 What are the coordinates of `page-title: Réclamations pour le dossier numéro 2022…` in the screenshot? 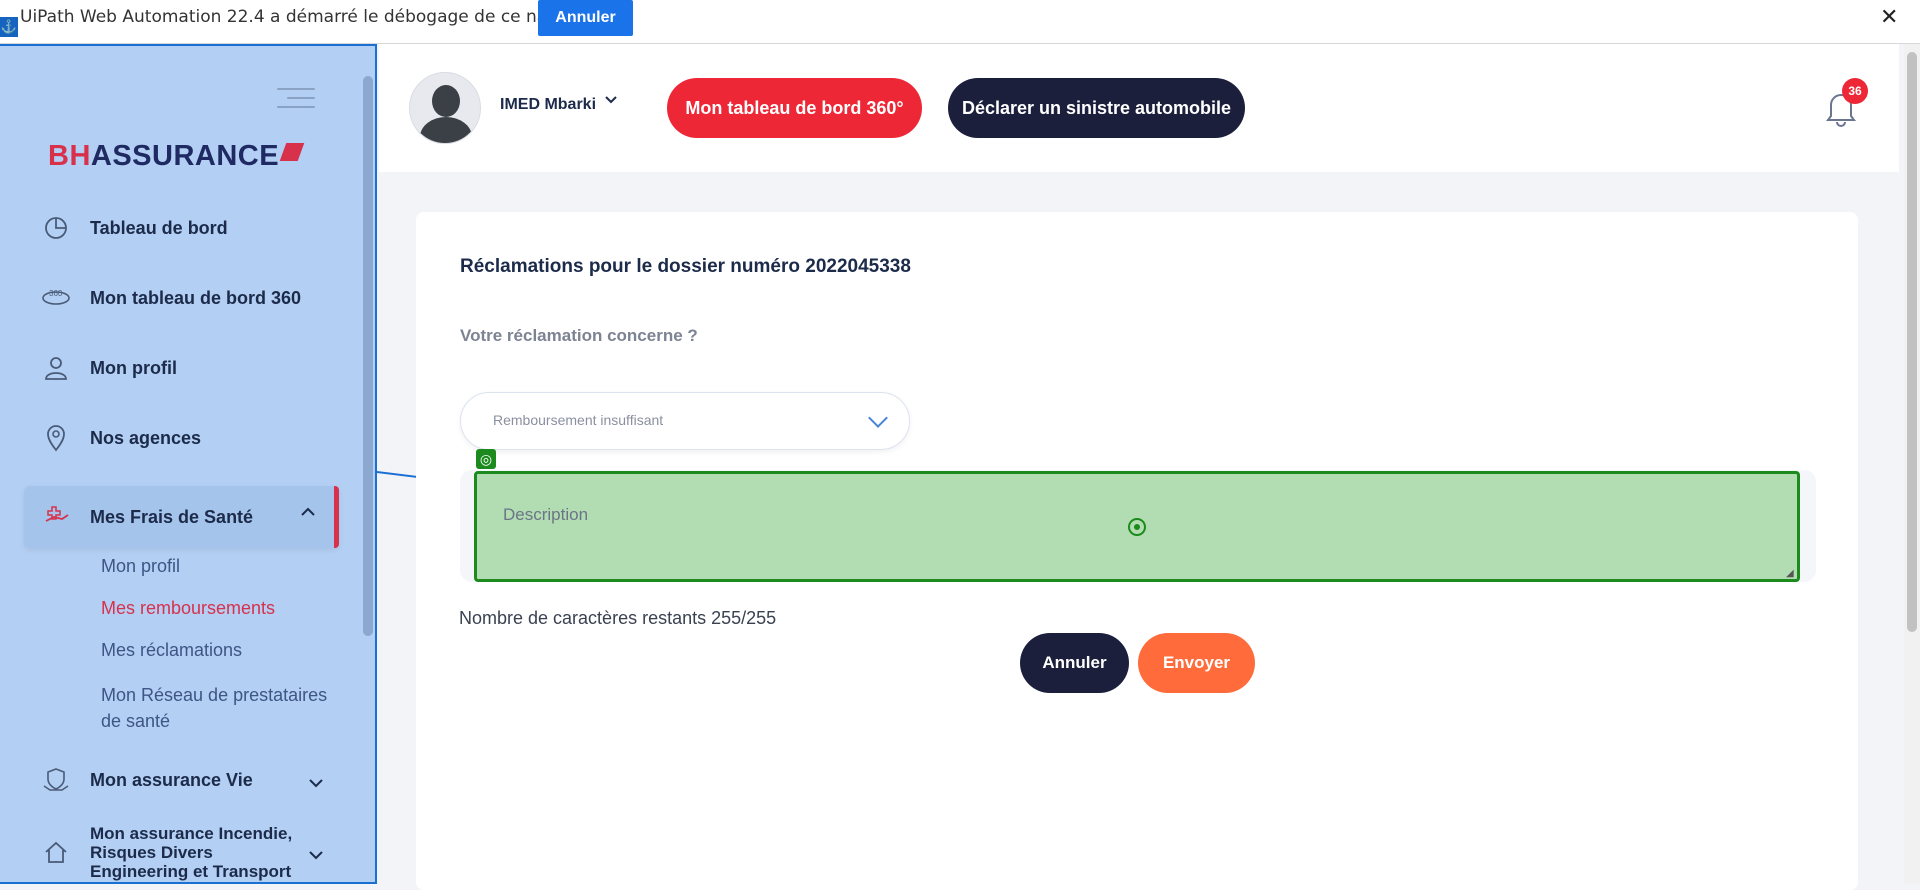 It's located at (685, 266).